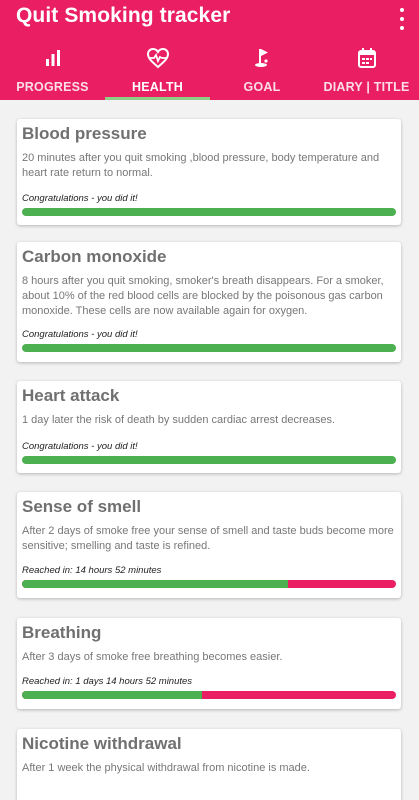 Image resolution: width=419 pixels, height=800 pixels. Describe the element at coordinates (366, 87) in the screenshot. I see `tab-diary-label: DIARY | TITLE` at that location.